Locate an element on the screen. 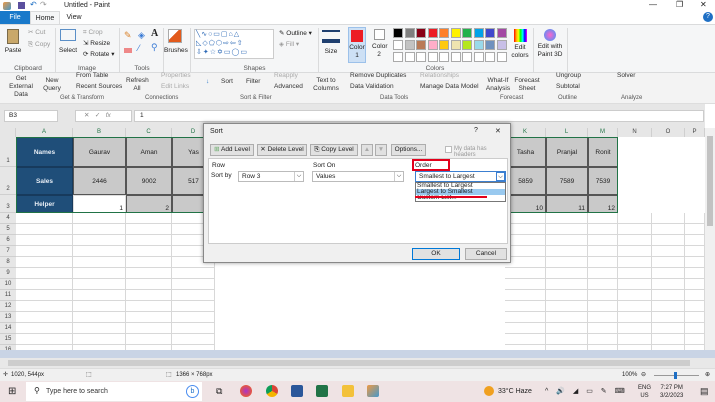 The width and height of the screenshot is (715, 402). firefox-icon is located at coordinates (246, 391).